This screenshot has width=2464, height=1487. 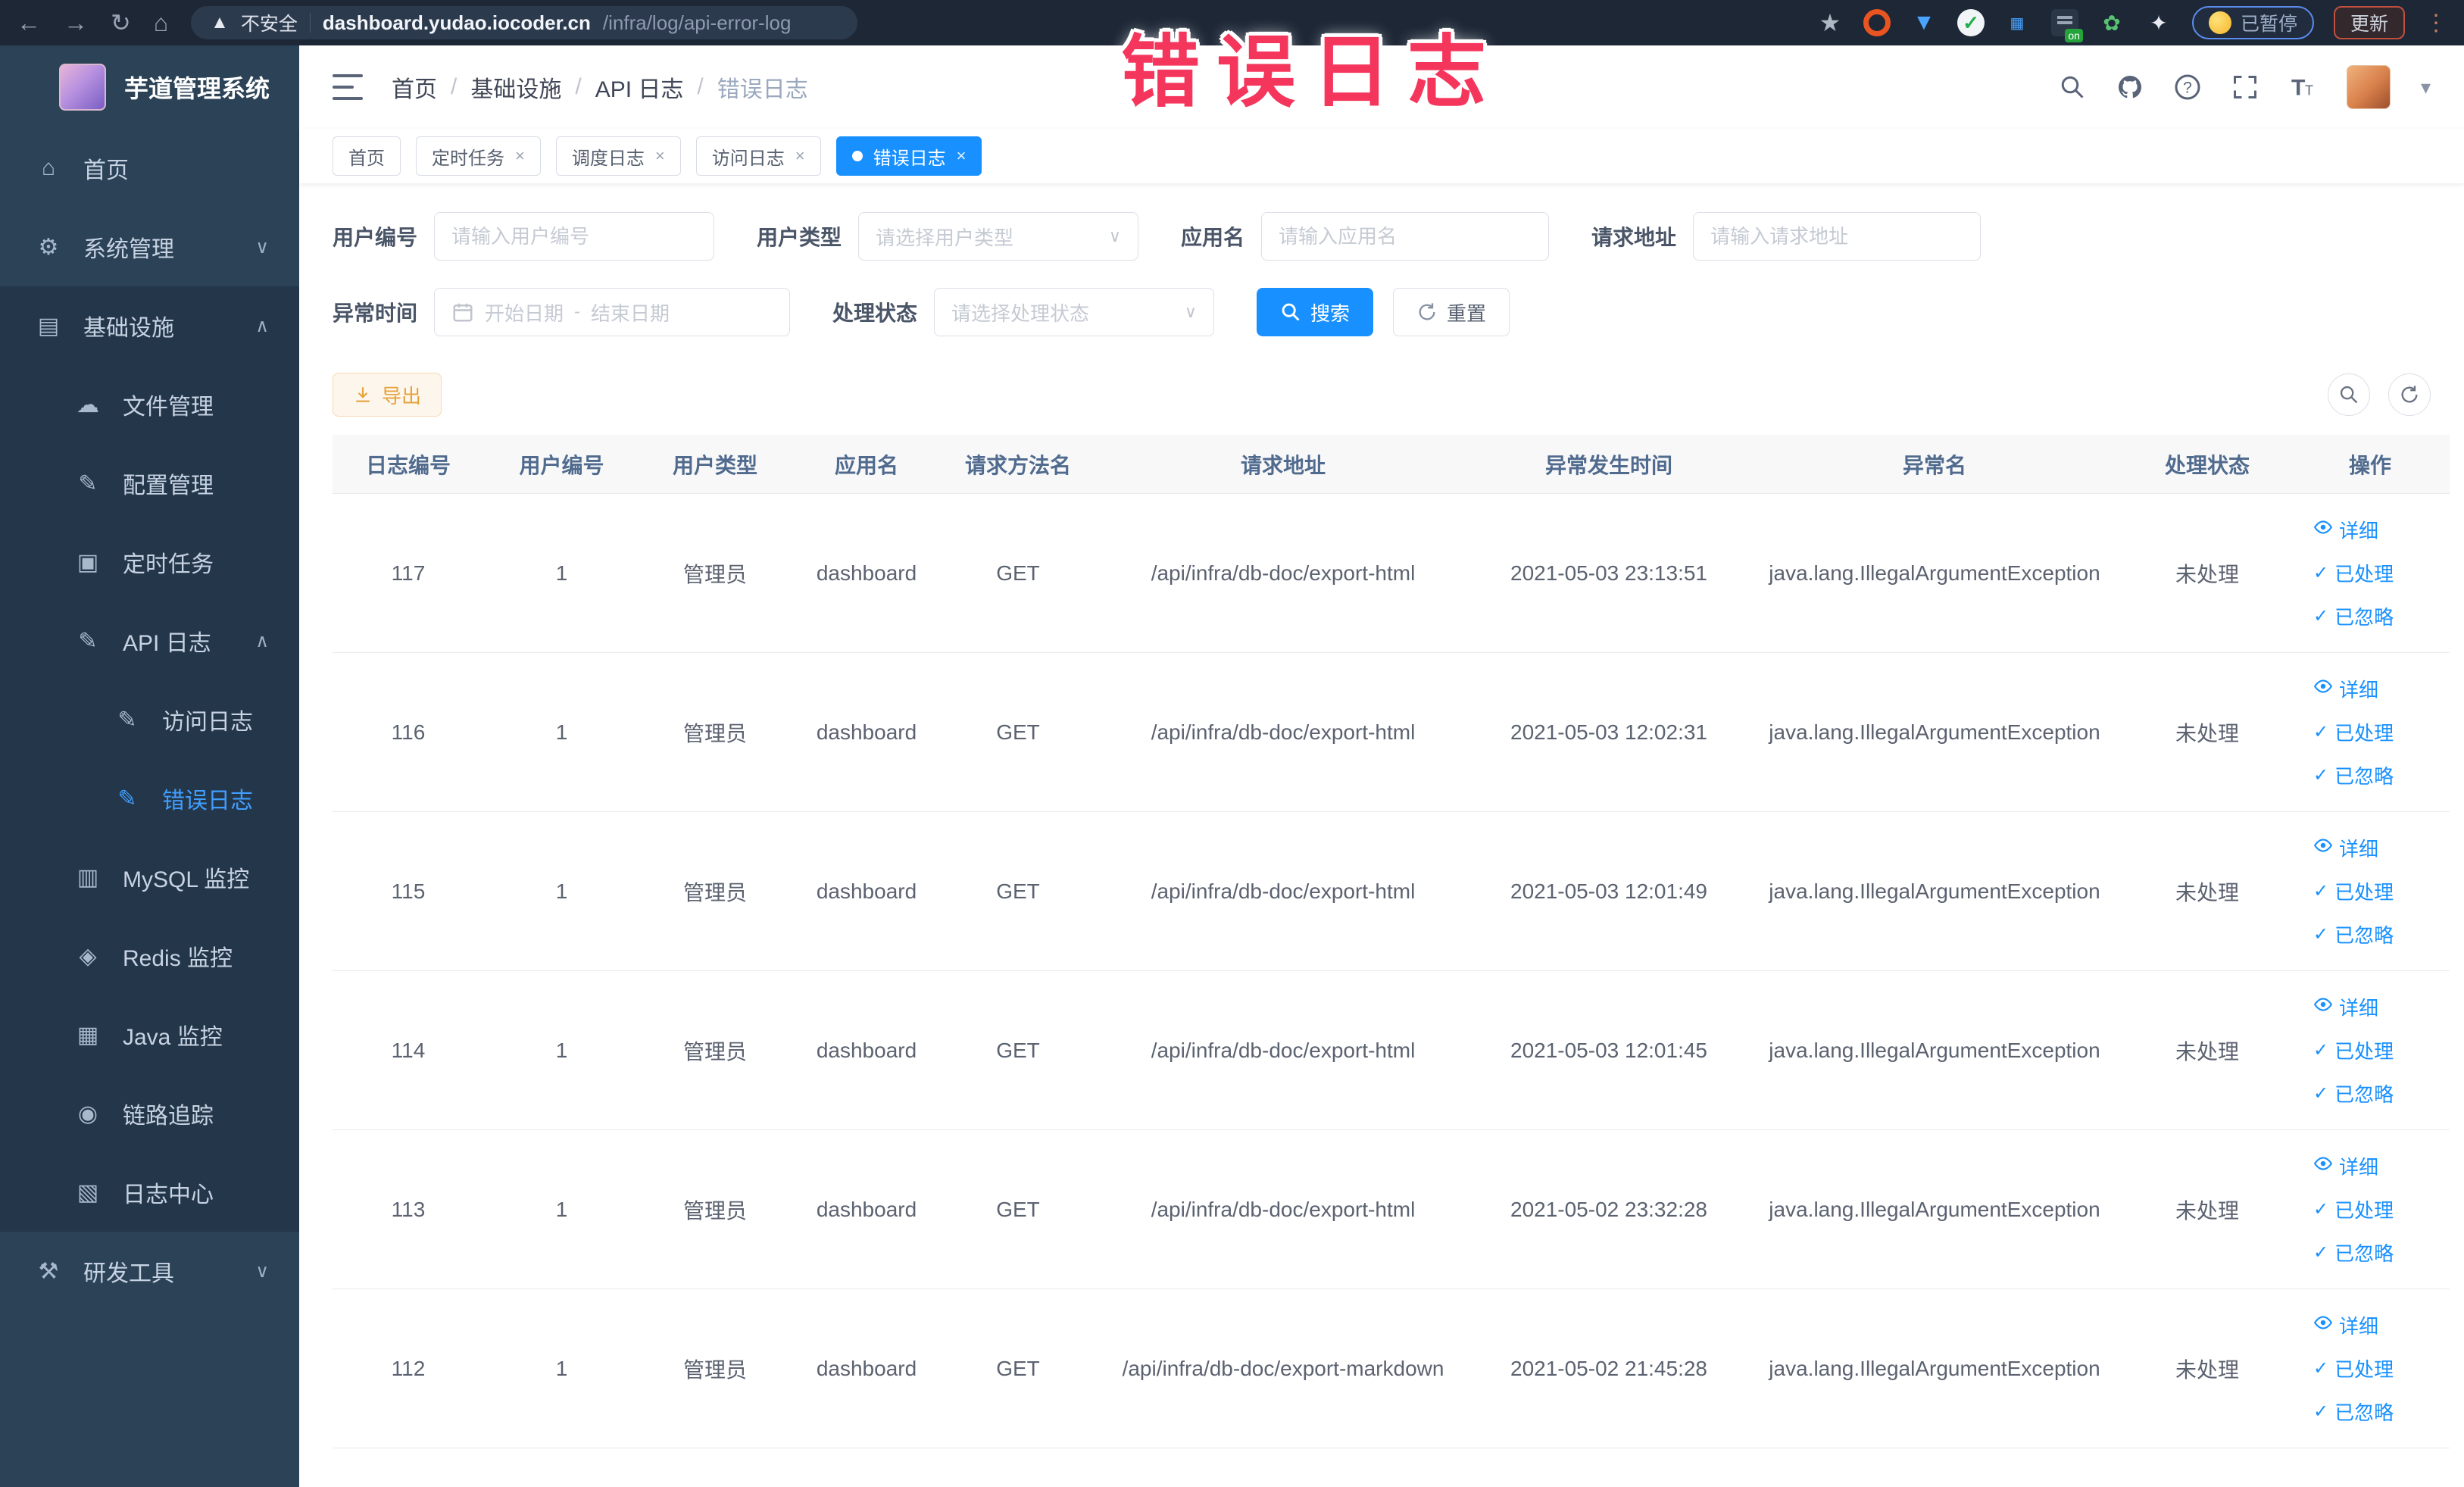 What do you see at coordinates (639, 87) in the screenshot?
I see `breadcrumb-item: API 日志` at bounding box center [639, 87].